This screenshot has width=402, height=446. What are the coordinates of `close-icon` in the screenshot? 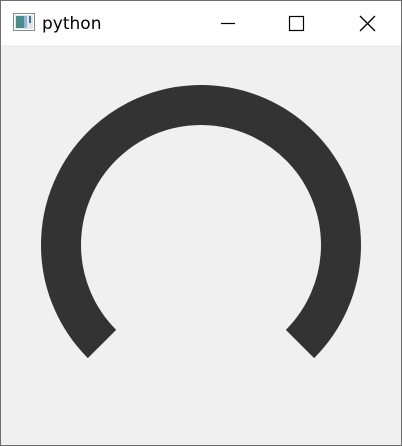 It's located at (367, 23).